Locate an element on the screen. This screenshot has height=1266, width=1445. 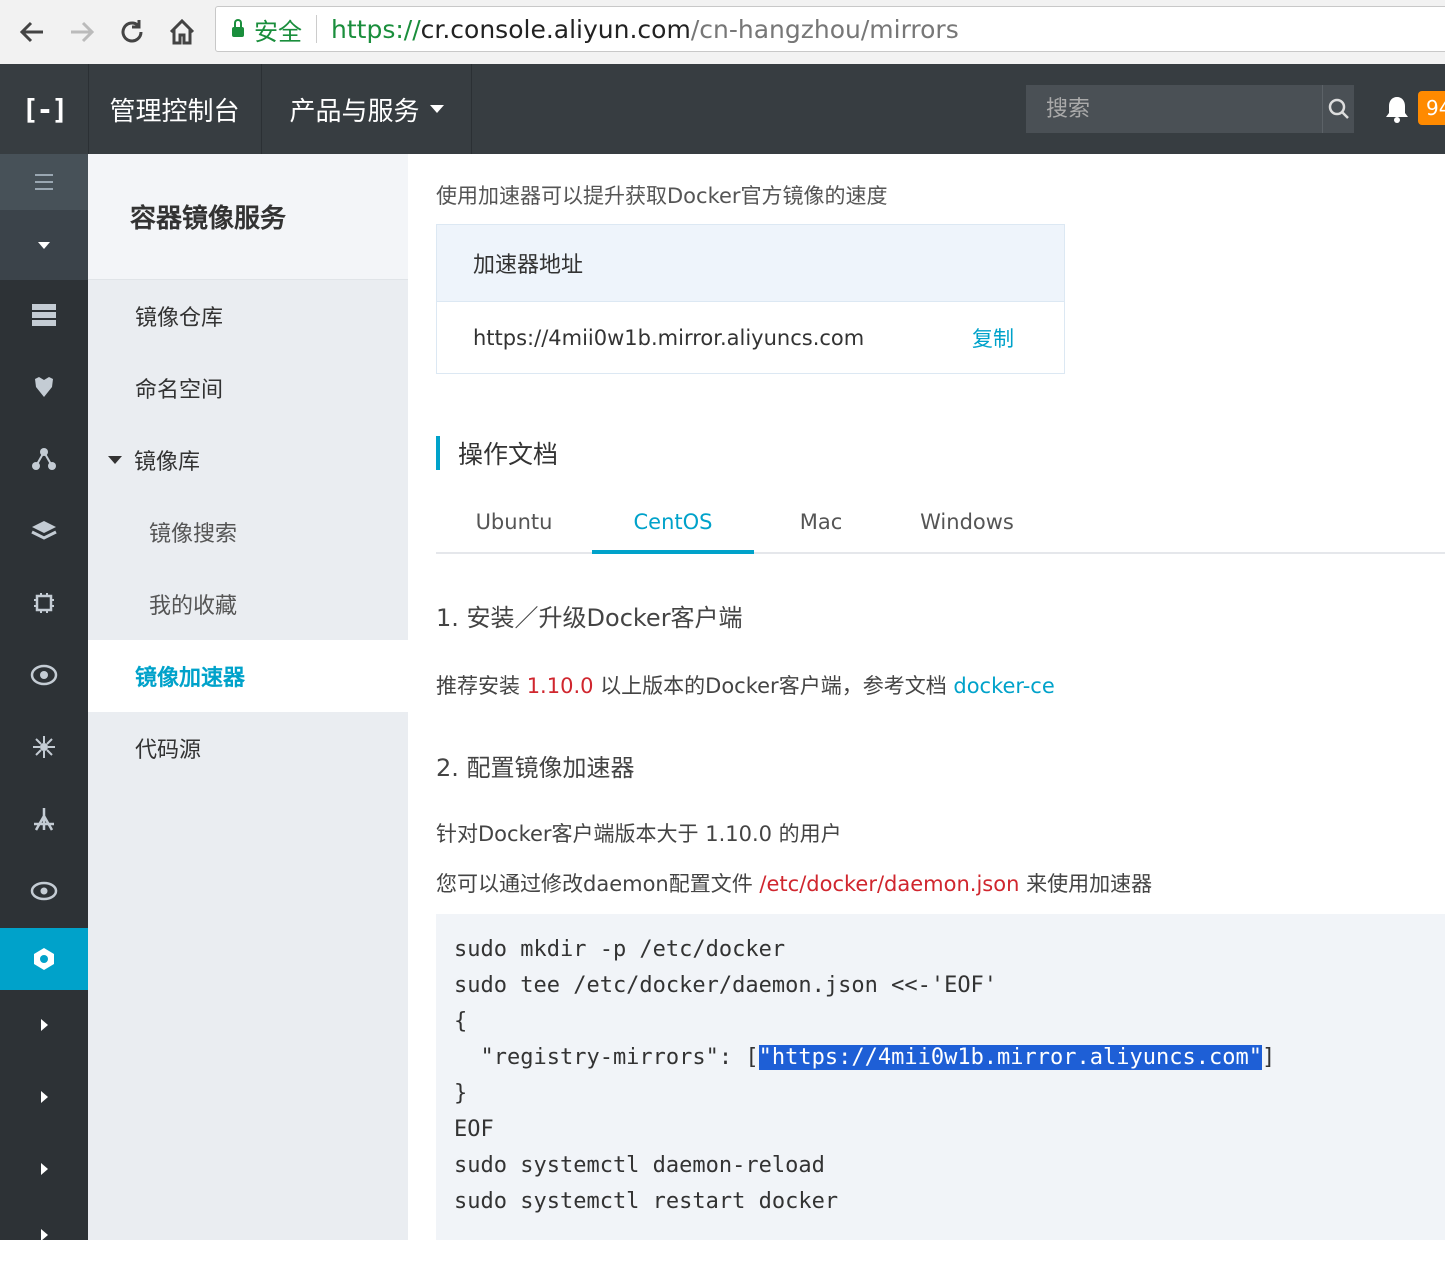
code-line: sudo systemctl daemon-reload is located at coordinates (639, 1165).